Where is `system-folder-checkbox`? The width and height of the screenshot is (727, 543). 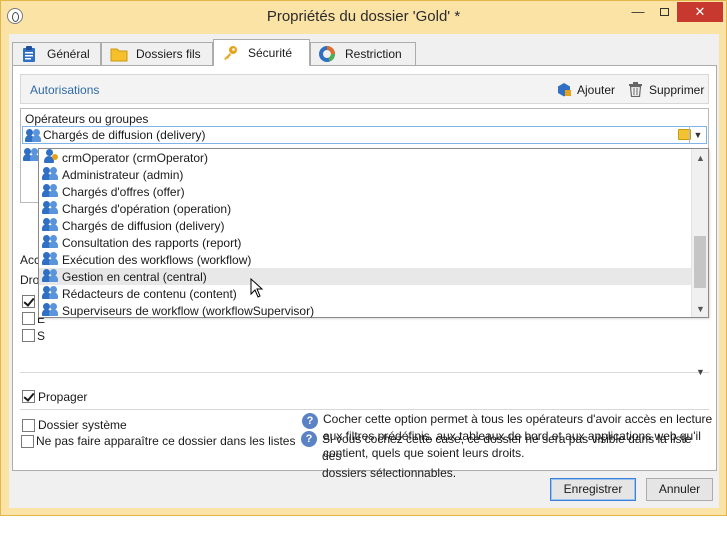 system-folder-checkbox is located at coordinates (28, 425).